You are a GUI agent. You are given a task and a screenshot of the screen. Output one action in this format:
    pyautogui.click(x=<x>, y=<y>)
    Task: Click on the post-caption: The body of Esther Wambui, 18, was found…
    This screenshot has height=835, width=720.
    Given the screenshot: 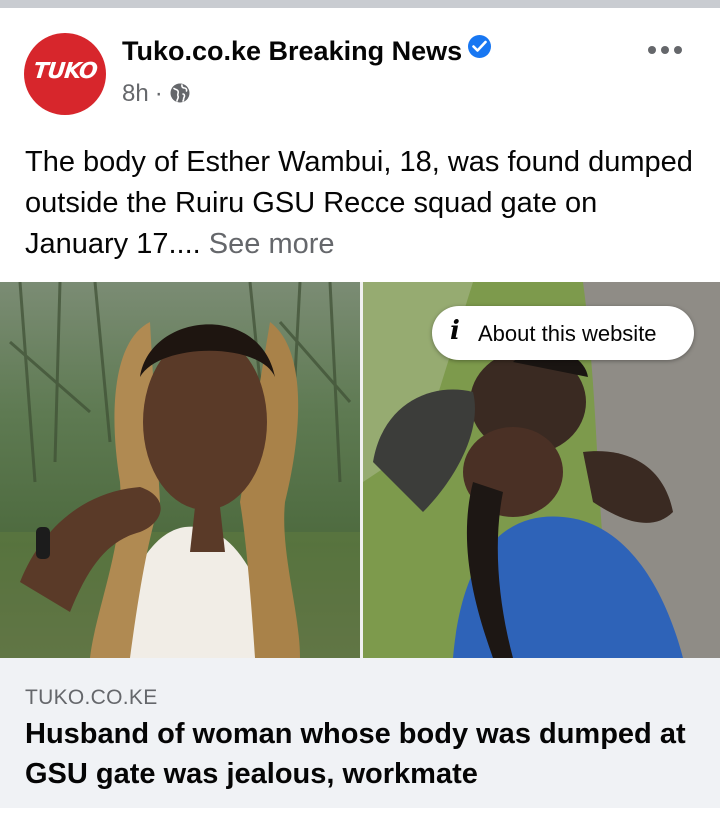 What is the action you would take?
    pyautogui.click(x=365, y=203)
    